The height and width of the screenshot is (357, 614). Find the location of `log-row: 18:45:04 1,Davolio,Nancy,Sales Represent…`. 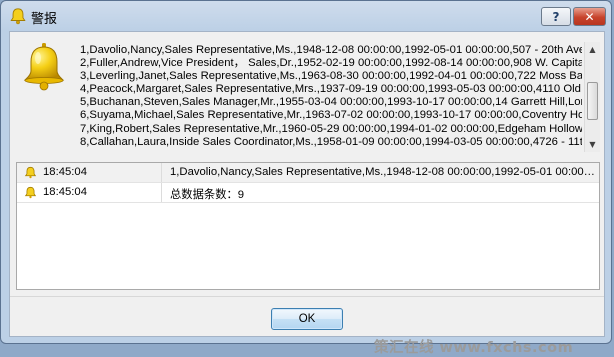

log-row: 18:45:04 1,Davolio,Nancy,Sales Represent… is located at coordinates (308, 173).